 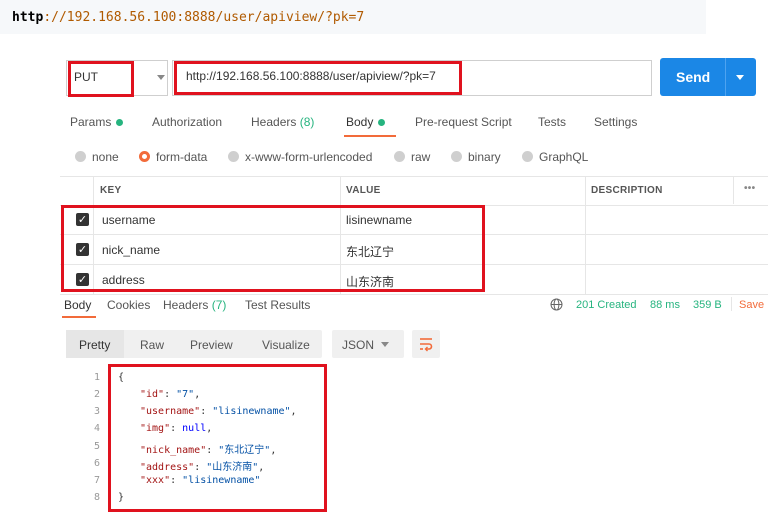 I want to click on line-number: 6, so click(x=96, y=463).